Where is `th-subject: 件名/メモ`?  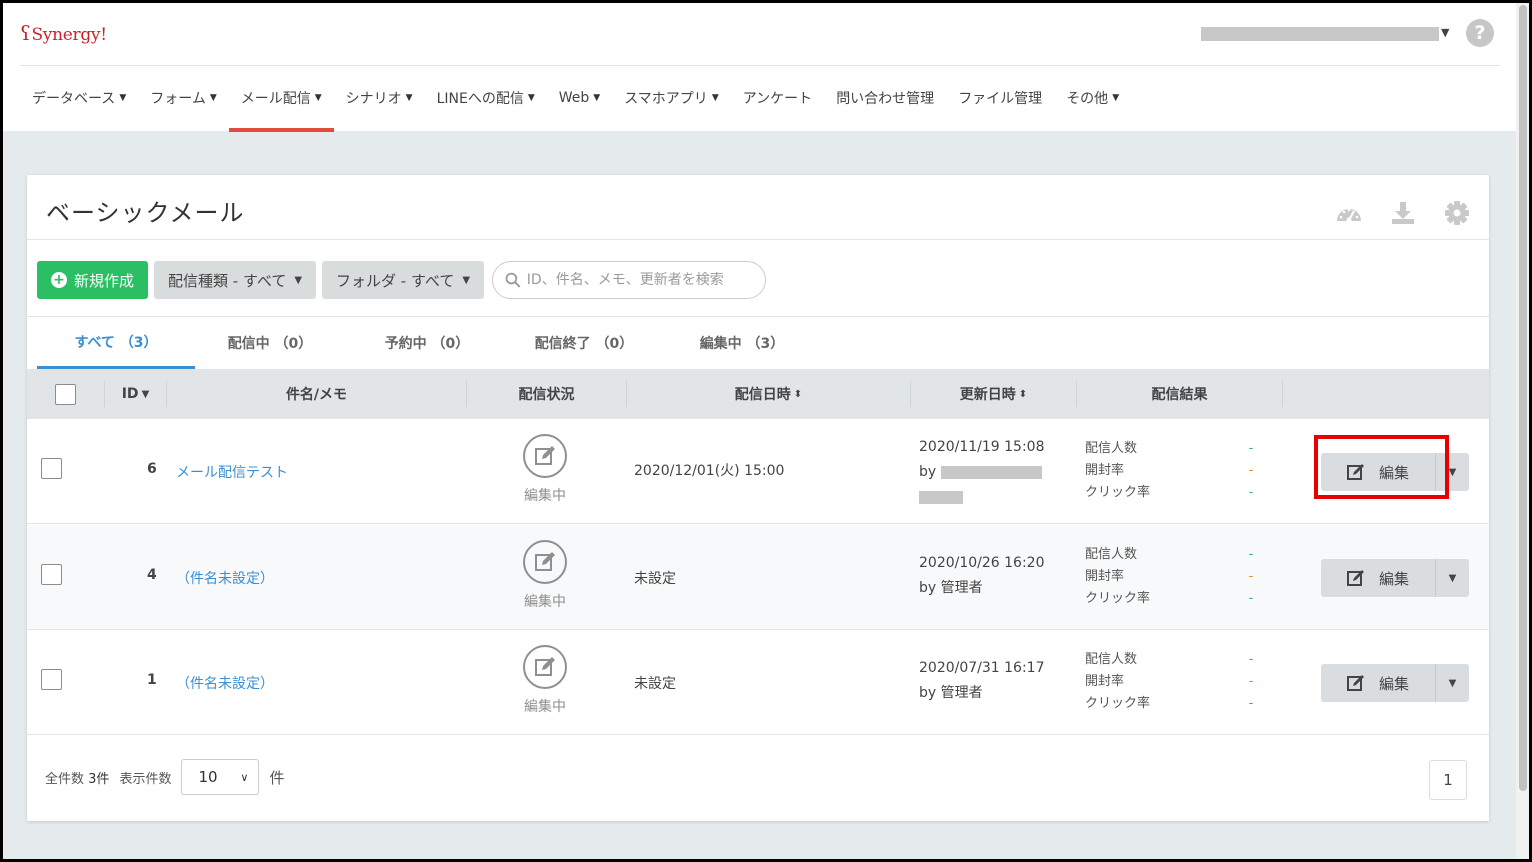
th-subject: 件名/メモ is located at coordinates (317, 394).